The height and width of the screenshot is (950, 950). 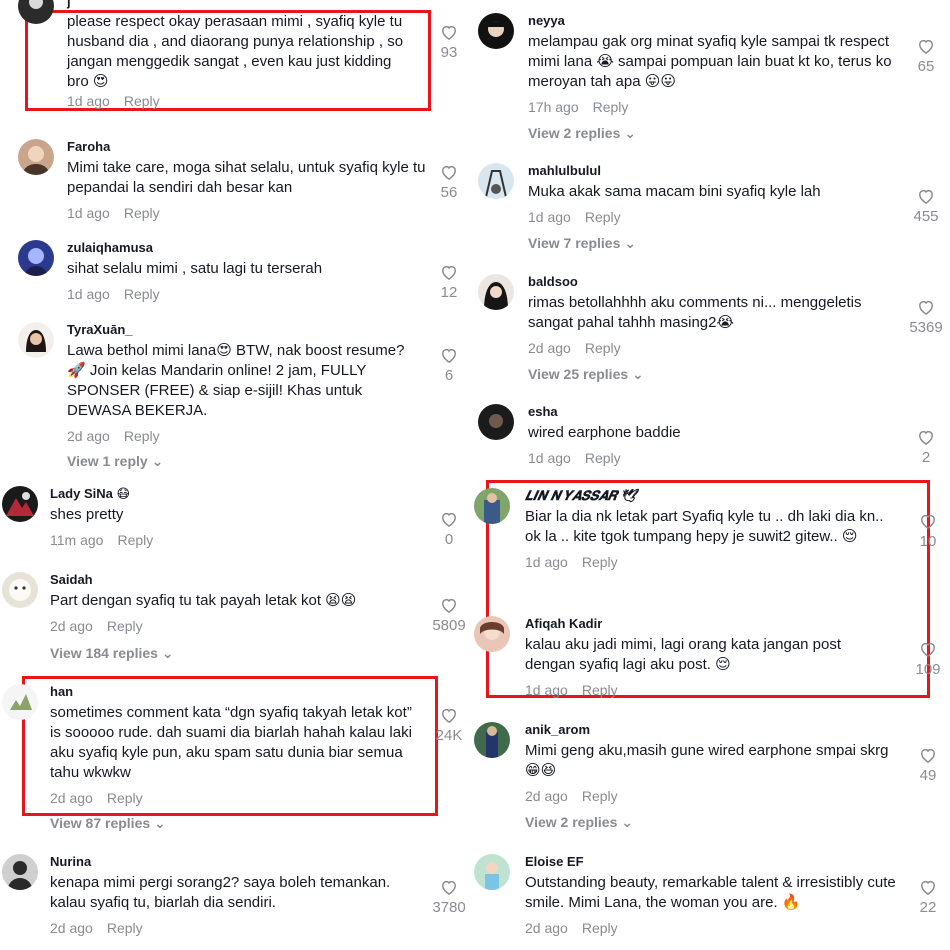 I want to click on view-replies-link: View 25 replies ⌄, so click(x=713, y=374).